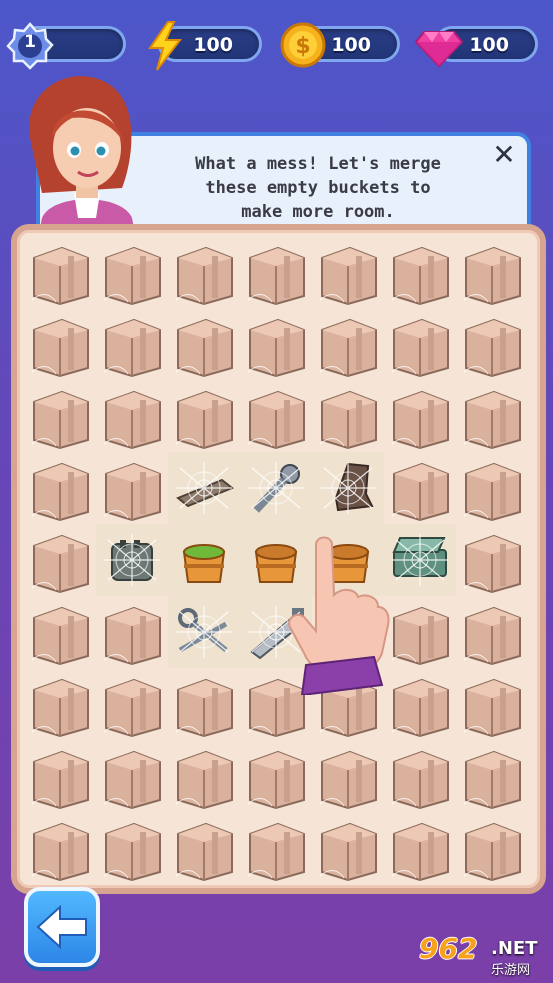 The height and width of the screenshot is (983, 553). I want to click on dialog-line-2: these empty buckets to, so click(318, 188).